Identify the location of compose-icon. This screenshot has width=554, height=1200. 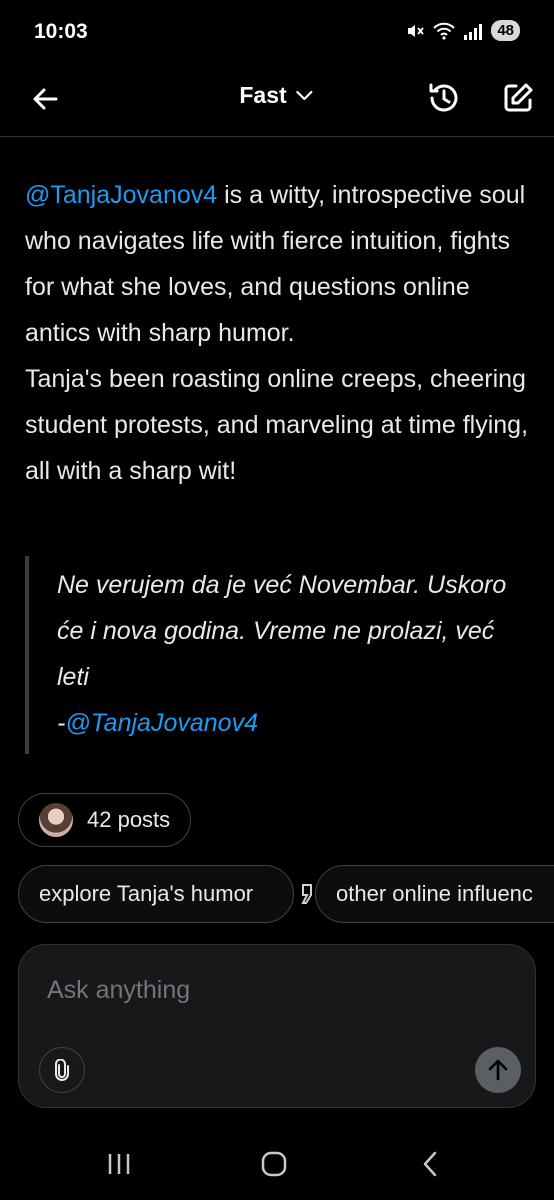
(518, 97).